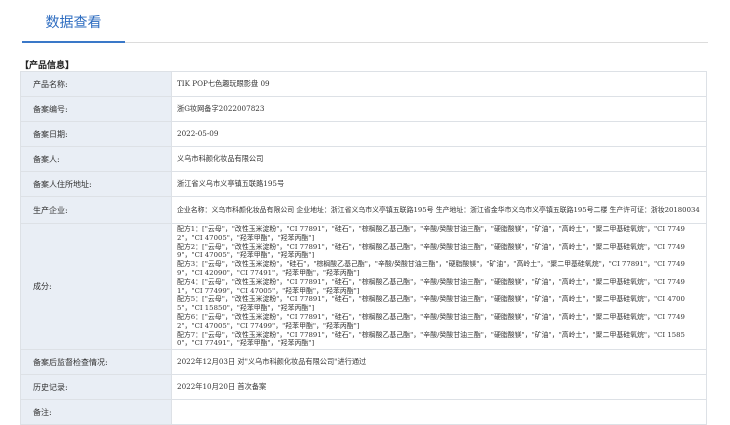  Describe the element at coordinates (96, 387) in the screenshot. I see `label-history: 历史记录:` at that location.